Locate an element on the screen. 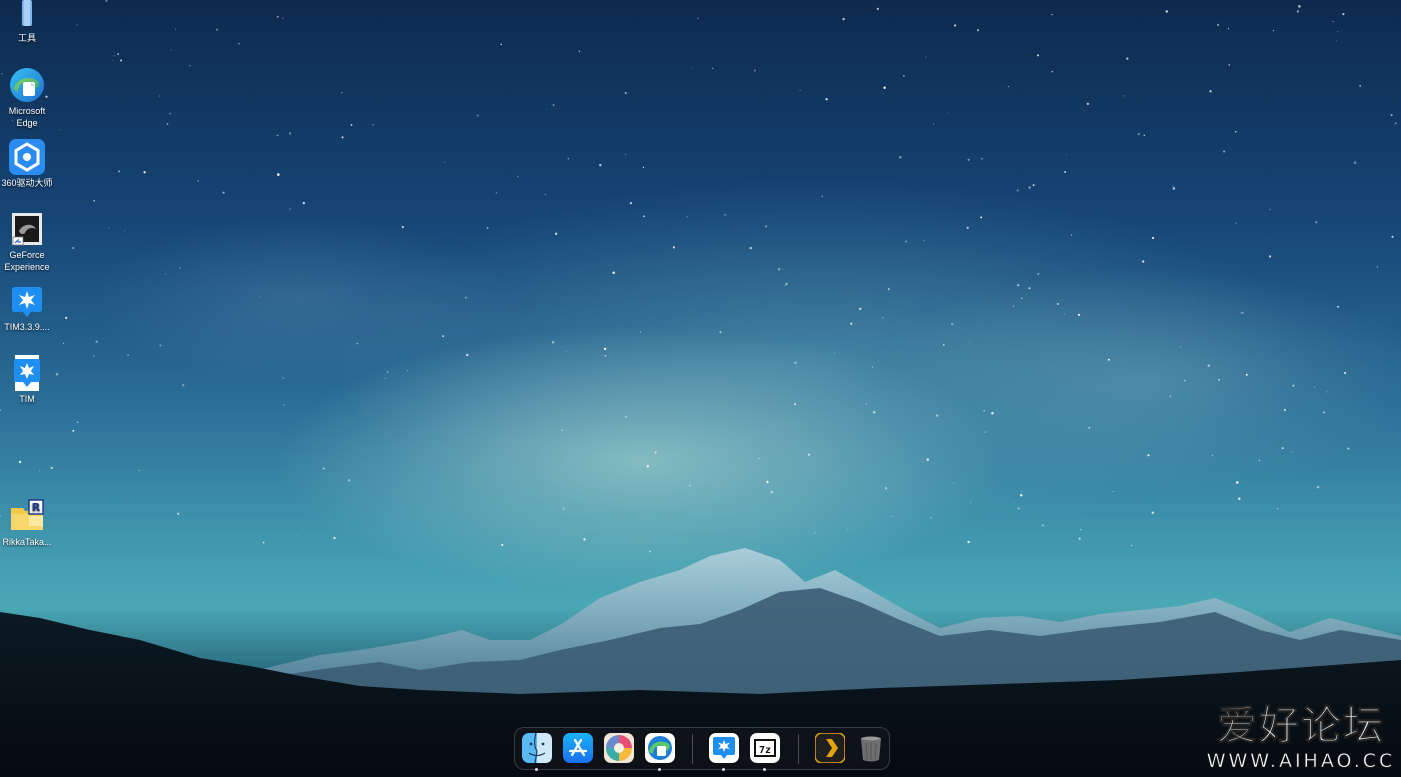 Image resolution: width=1401 pixels, height=777 pixels. plex-icon is located at coordinates (830, 748).